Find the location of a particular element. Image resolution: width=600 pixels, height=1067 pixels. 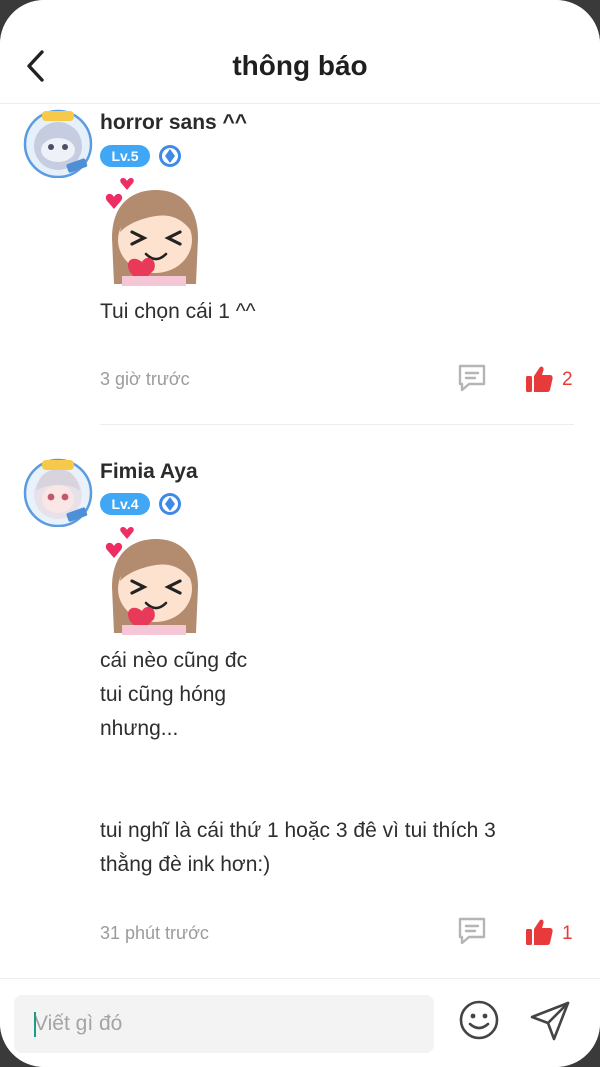

timestamp: 3 giờ trước is located at coordinates (145, 379).